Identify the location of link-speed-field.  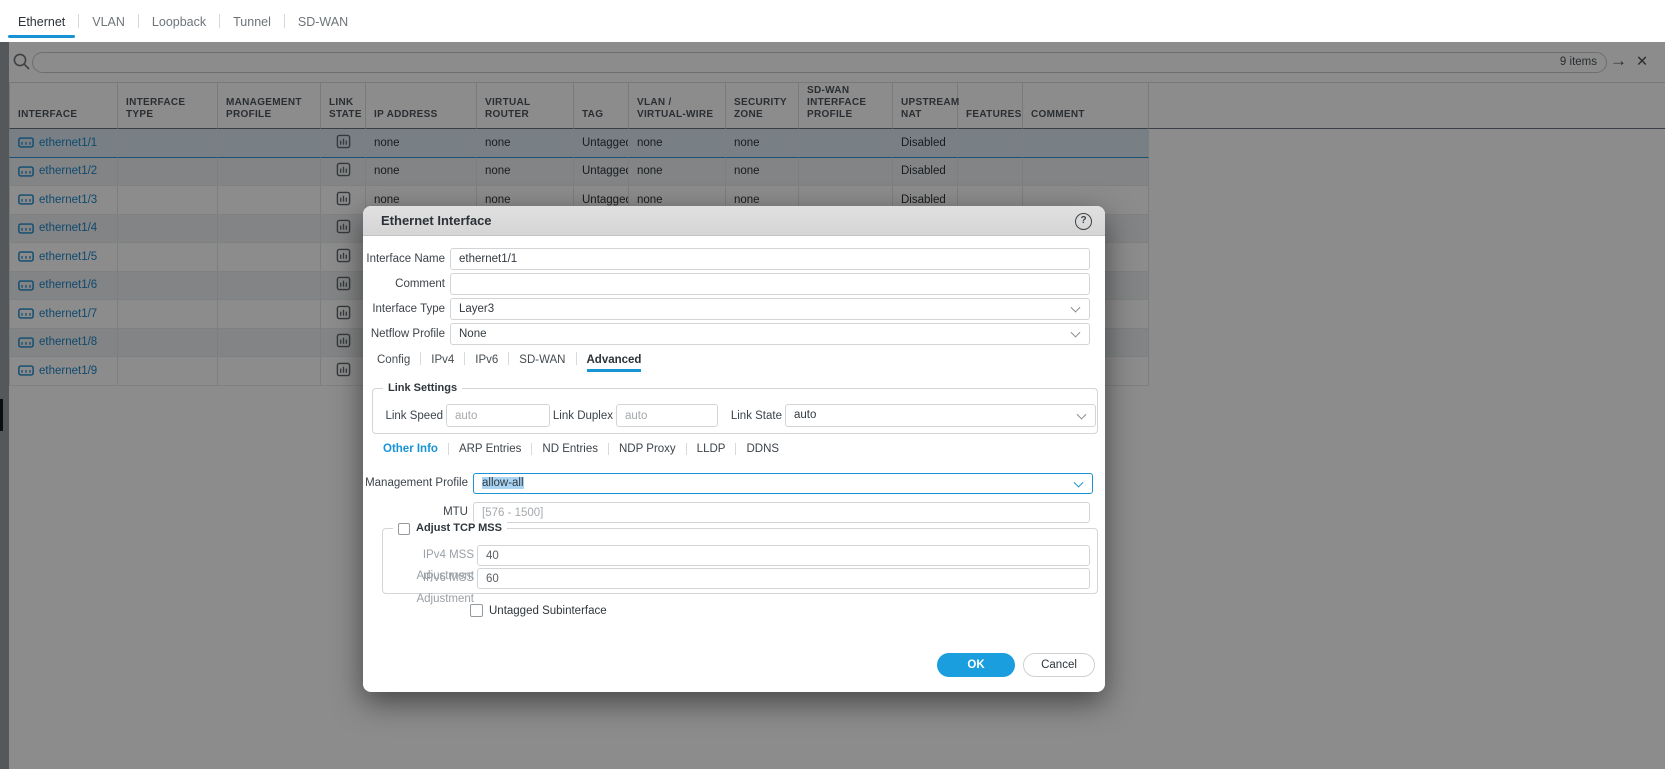
(498, 415).